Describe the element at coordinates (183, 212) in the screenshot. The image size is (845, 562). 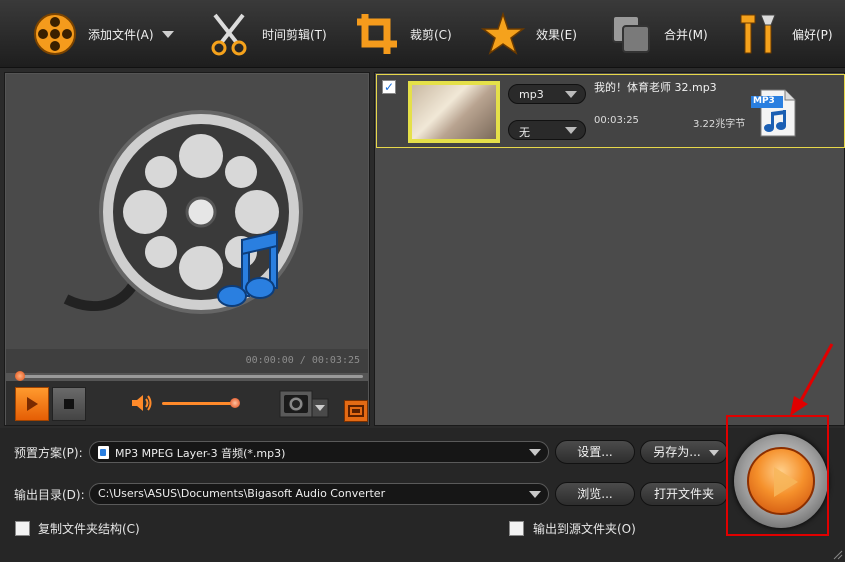
I see `film-reel-music-icon` at that location.